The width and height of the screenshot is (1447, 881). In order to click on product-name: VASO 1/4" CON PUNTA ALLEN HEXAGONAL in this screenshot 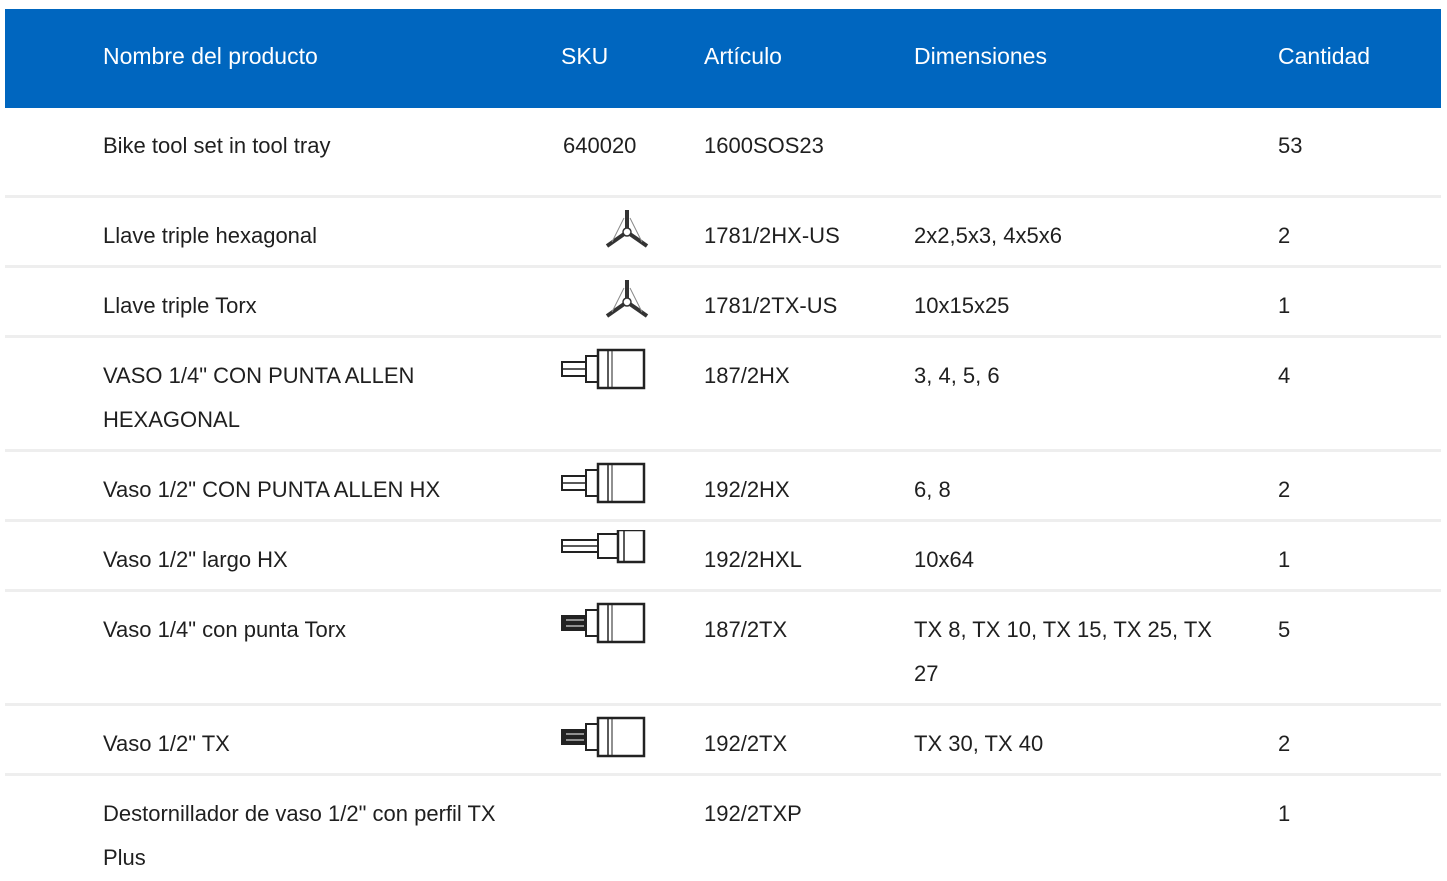, I will do `click(259, 397)`.